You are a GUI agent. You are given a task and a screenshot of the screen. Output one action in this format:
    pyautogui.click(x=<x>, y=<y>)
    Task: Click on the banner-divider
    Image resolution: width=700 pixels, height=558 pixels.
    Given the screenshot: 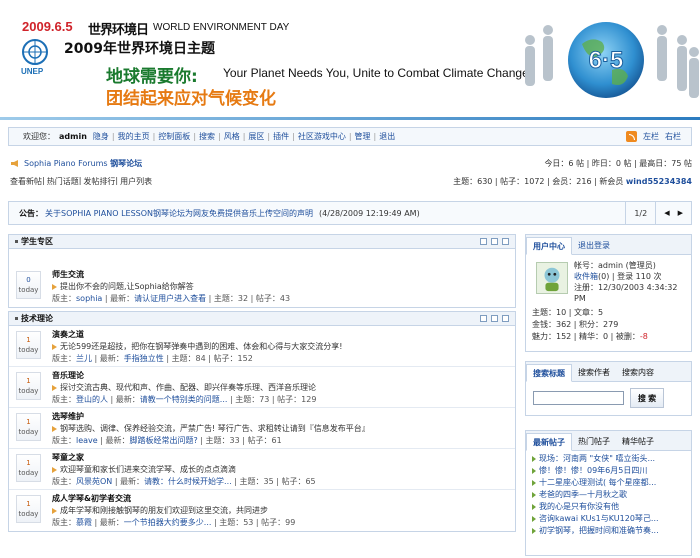 What is the action you would take?
    pyautogui.click(x=350, y=118)
    